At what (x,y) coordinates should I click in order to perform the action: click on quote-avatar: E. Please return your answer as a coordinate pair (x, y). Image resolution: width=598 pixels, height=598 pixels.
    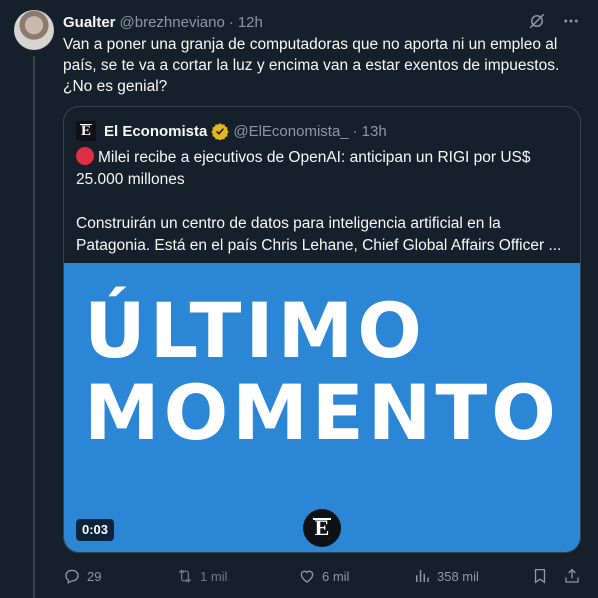
    Looking at the image, I should click on (86, 131).